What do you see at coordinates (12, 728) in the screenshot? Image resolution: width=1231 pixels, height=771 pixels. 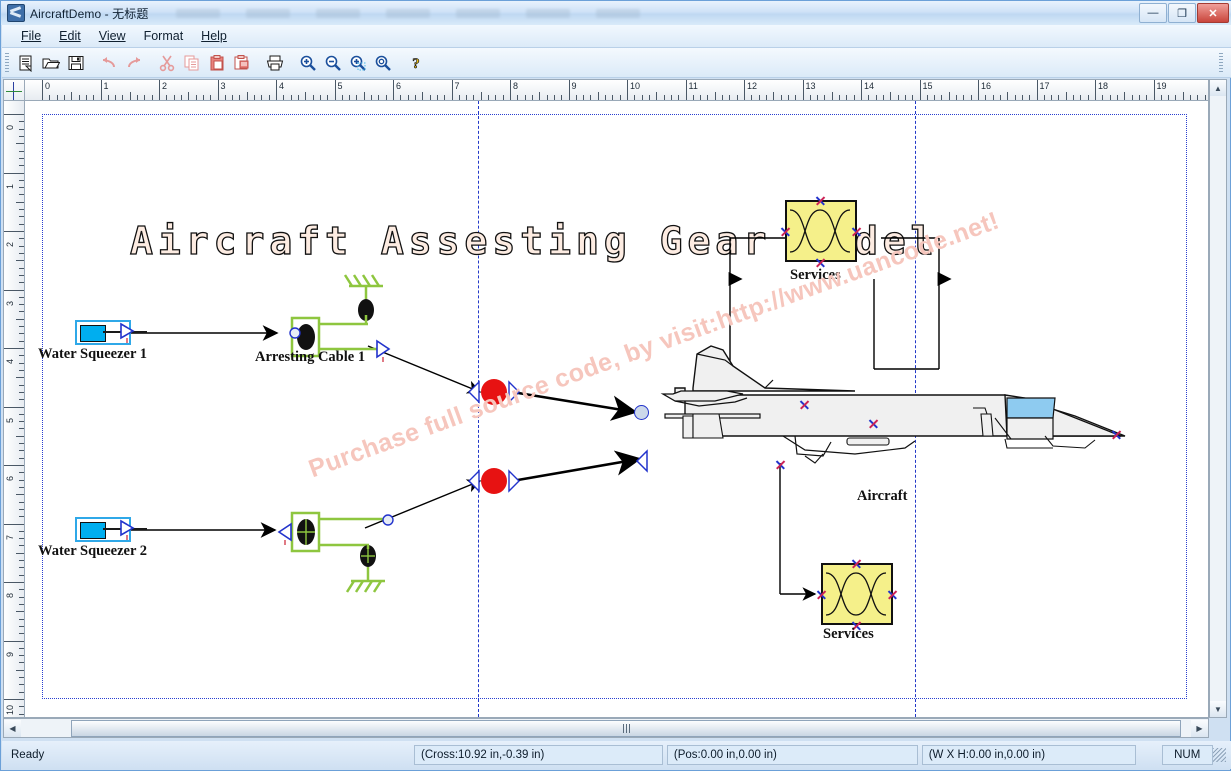 I see `scroll-left-button: ◀` at bounding box center [12, 728].